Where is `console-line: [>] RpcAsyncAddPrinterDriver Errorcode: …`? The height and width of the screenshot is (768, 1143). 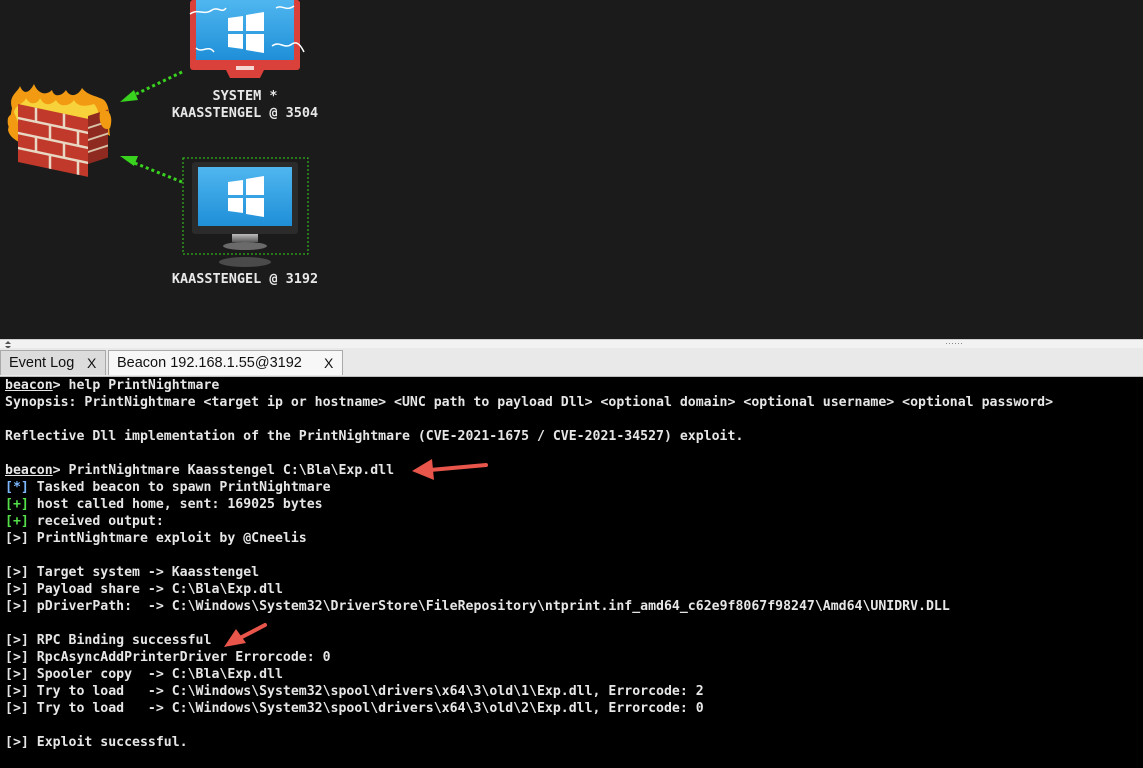 console-line: [>] RpcAsyncAddPrinterDriver Errorcode: … is located at coordinates (529, 657).